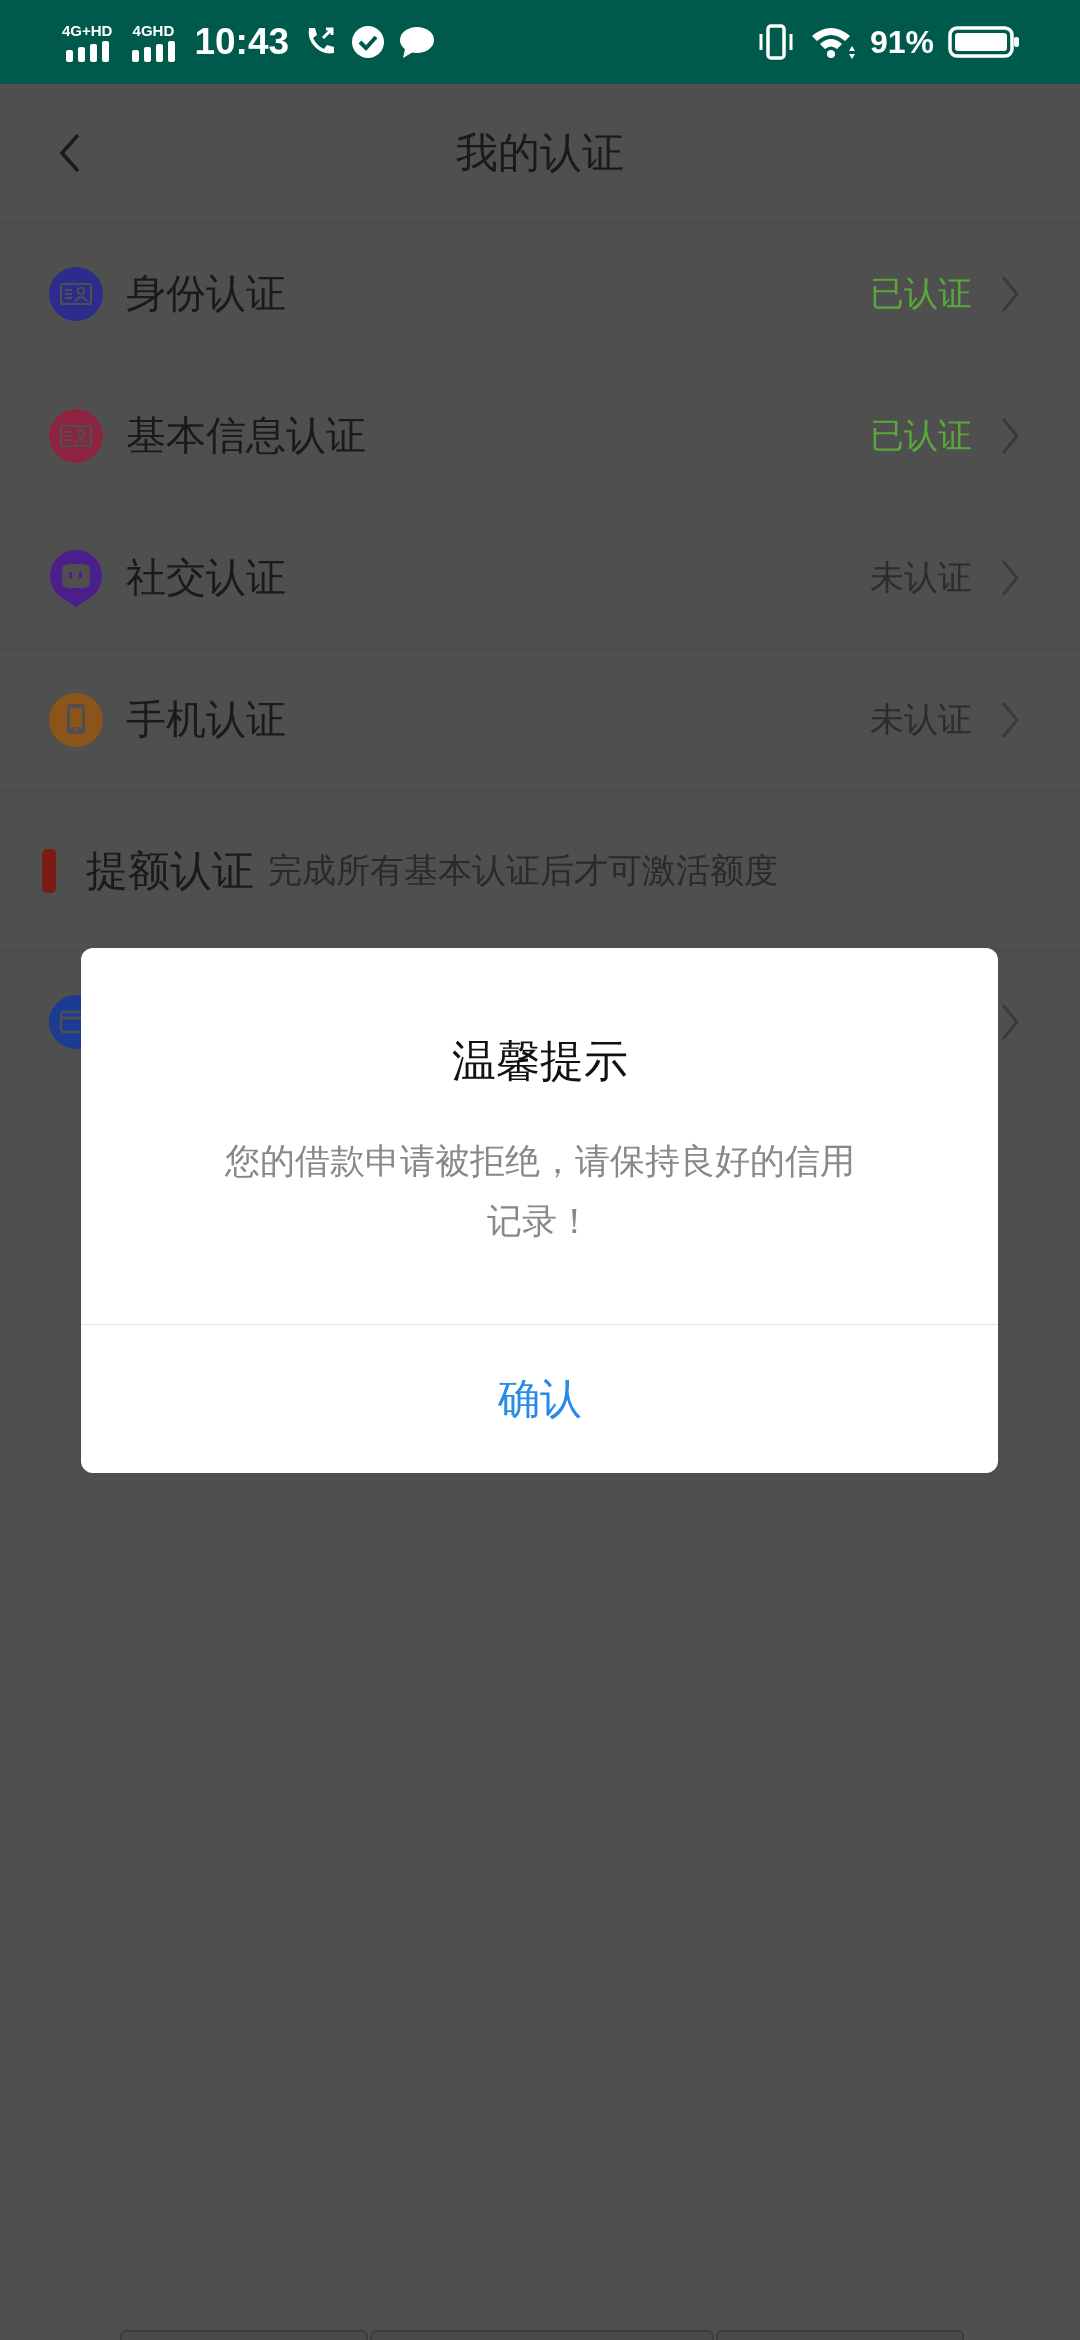 The width and height of the screenshot is (1080, 2340). What do you see at coordinates (87, 30) in the screenshot?
I see `network-label: 4G+HD` at bounding box center [87, 30].